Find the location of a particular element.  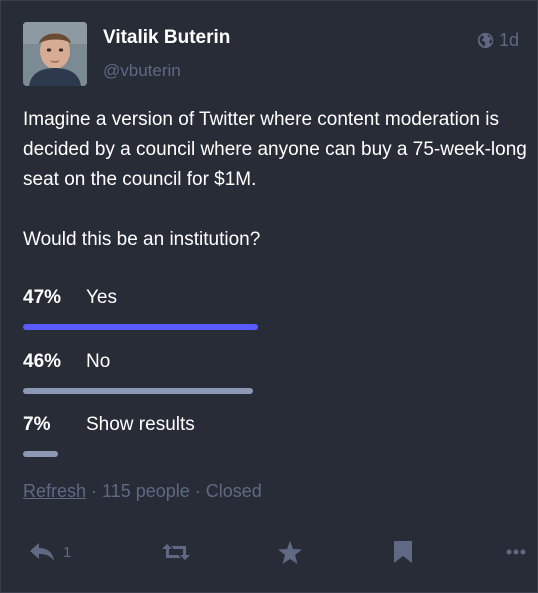

more-button is located at coordinates (516, 552).